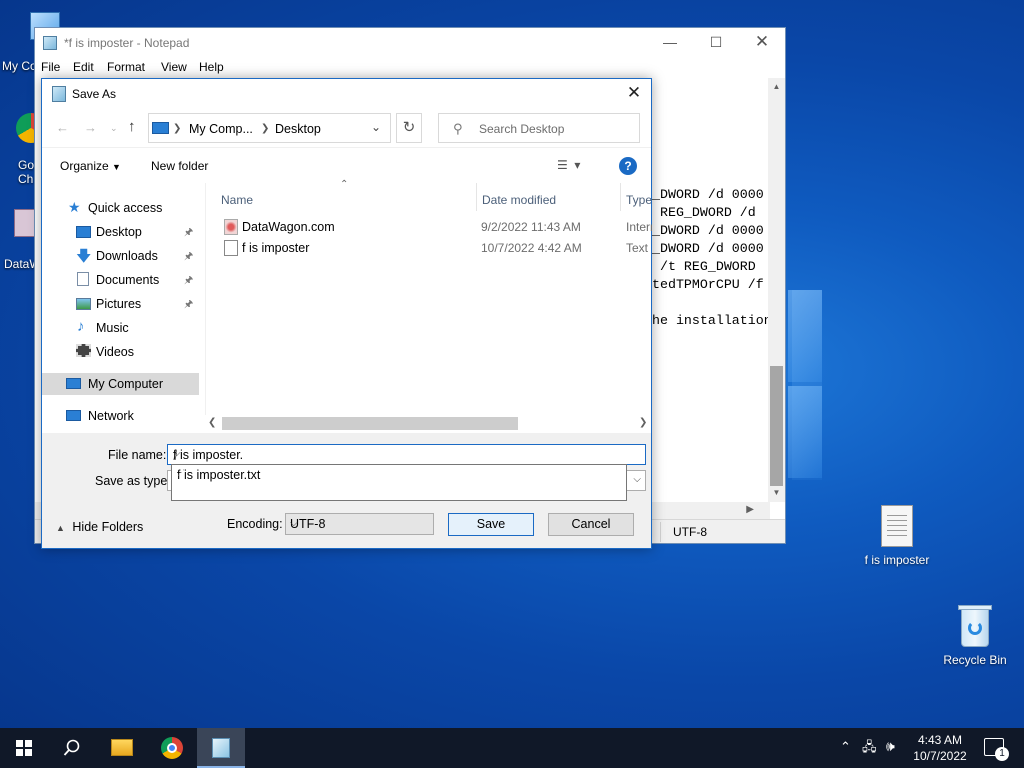 This screenshot has height=768, width=1024. Describe the element at coordinates (346, 94) in the screenshot. I see `dialog-titlebar: Save As ✕` at that location.